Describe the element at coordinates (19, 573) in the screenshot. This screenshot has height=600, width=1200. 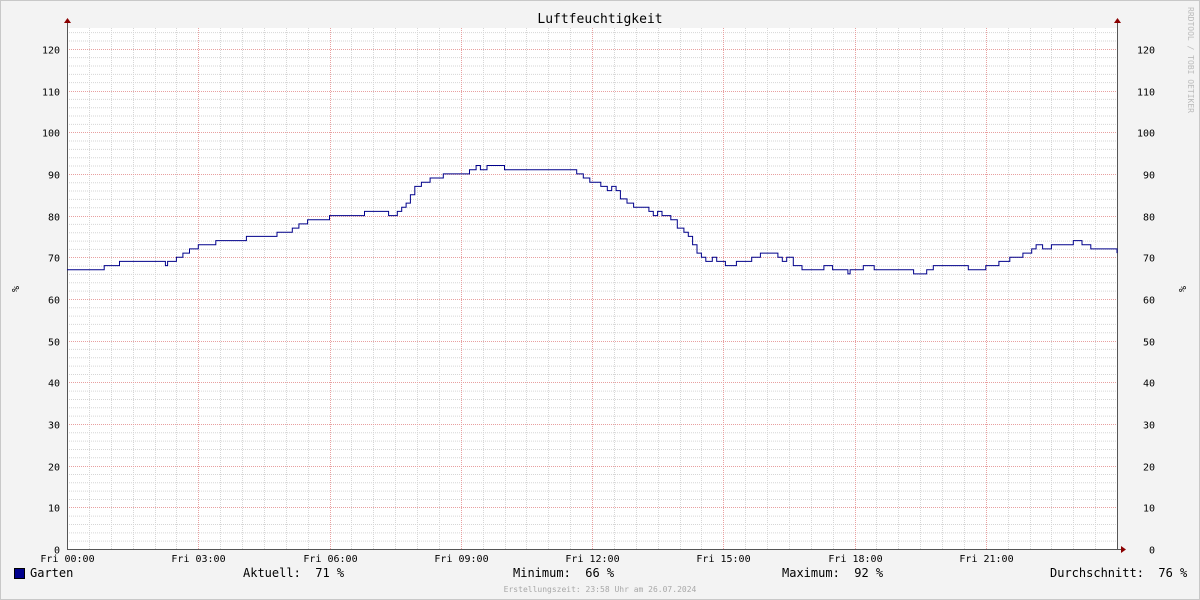
I see `legend-swatch-garten` at that location.